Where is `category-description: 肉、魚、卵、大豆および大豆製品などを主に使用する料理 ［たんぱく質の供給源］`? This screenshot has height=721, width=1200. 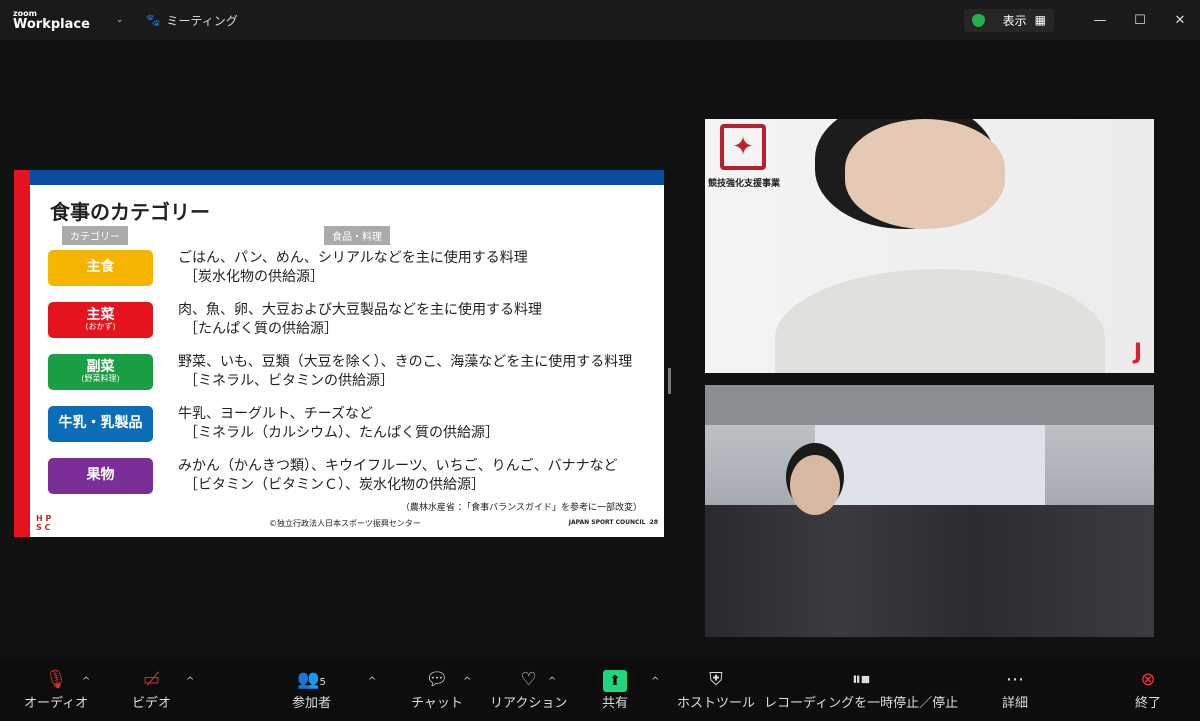
category-description: 肉、魚、卵、大豆および大豆製品などを主に使用する料理 ［たんぱく質の供給源］ is located at coordinates (360, 320).